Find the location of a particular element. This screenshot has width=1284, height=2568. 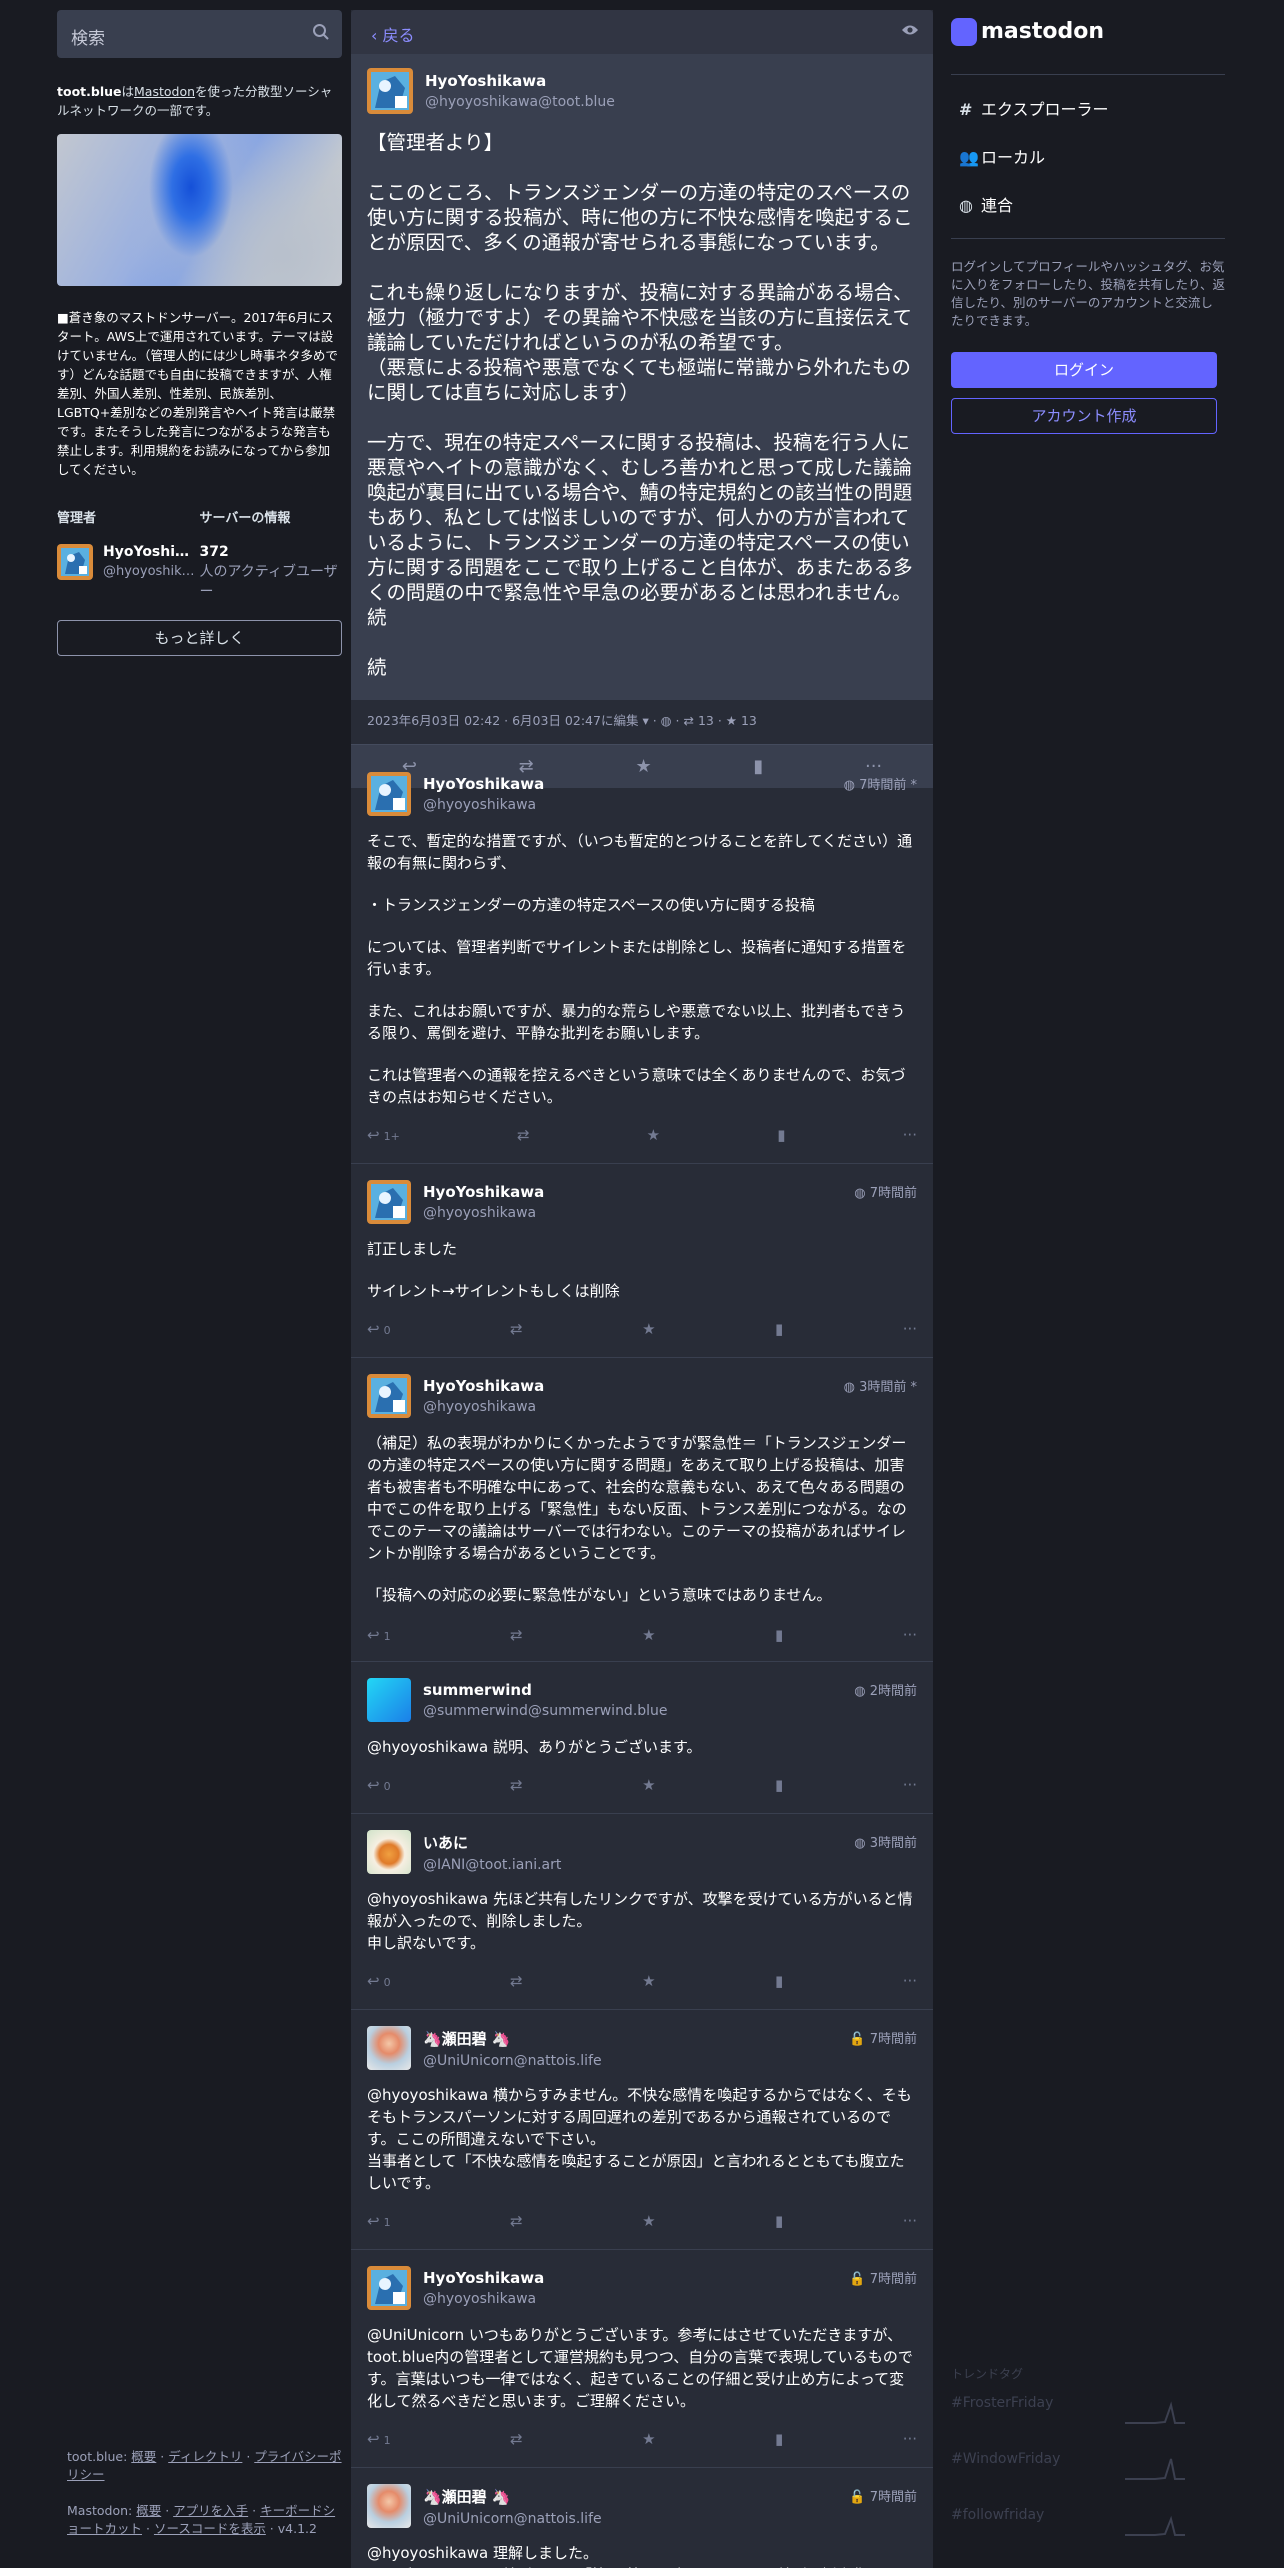

reply-button: ↩ 0 is located at coordinates (379, 1329).